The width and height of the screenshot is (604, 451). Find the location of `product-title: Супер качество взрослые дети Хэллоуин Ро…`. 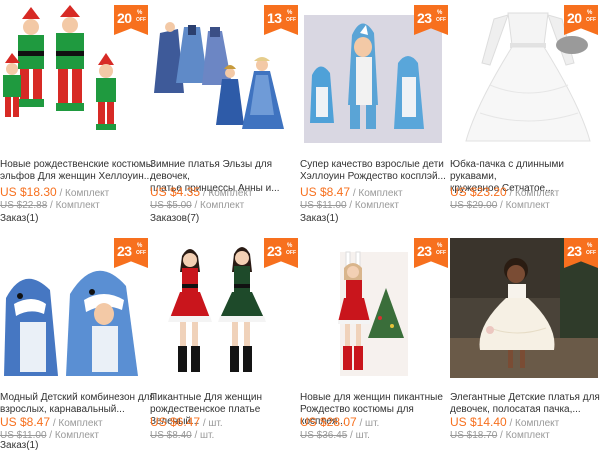

product-title: Супер качество взрослые дети Хэллоуин Ро… is located at coordinates (380, 171).